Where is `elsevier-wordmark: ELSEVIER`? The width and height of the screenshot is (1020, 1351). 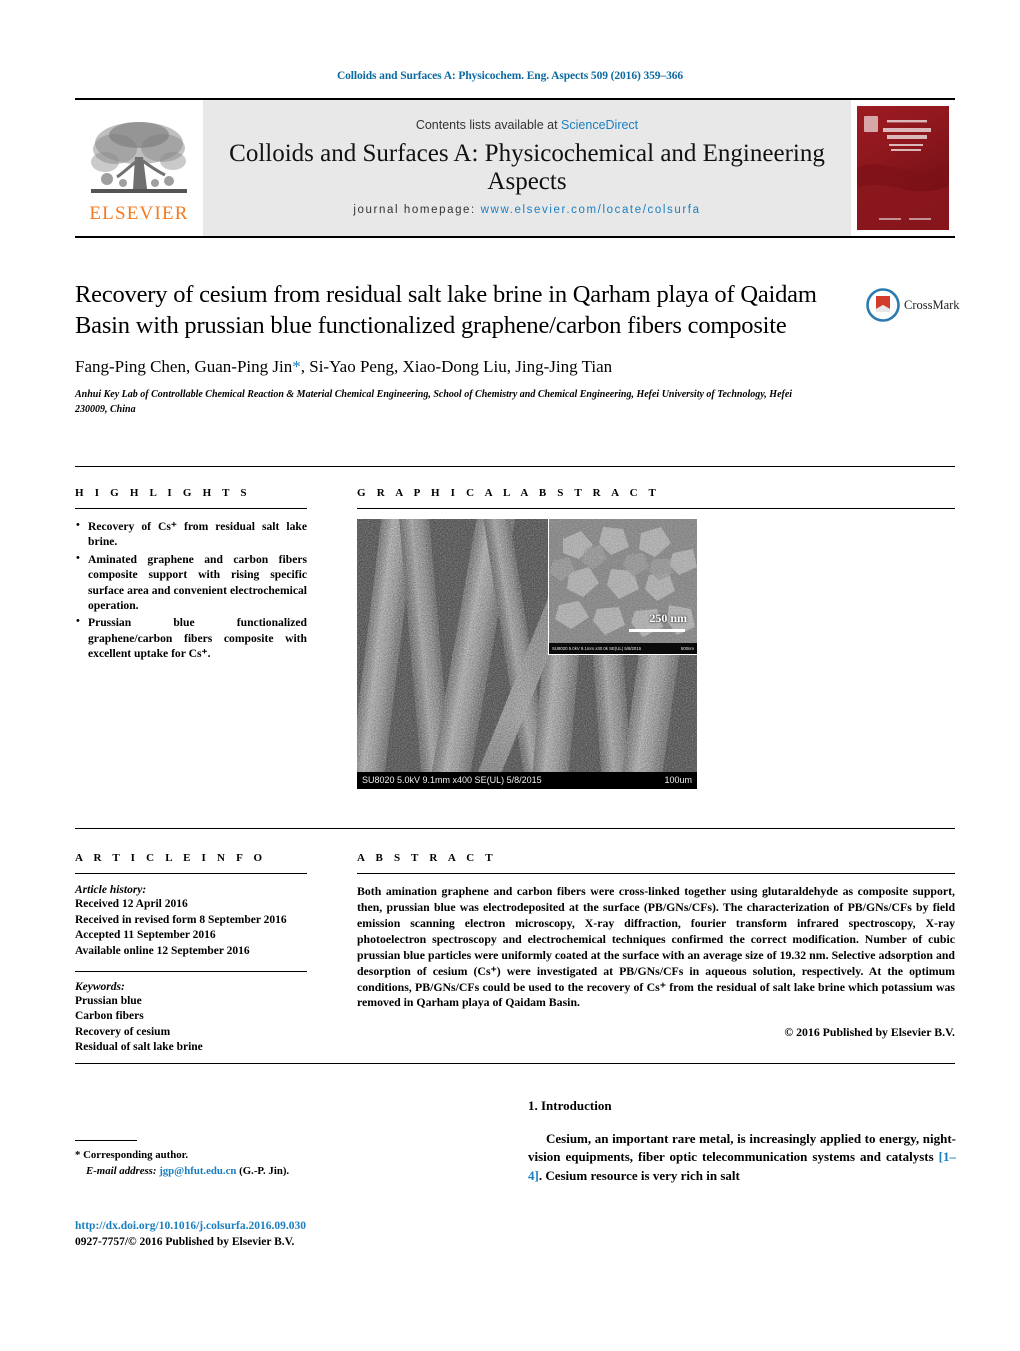 elsevier-wordmark: ELSEVIER is located at coordinates (139, 213).